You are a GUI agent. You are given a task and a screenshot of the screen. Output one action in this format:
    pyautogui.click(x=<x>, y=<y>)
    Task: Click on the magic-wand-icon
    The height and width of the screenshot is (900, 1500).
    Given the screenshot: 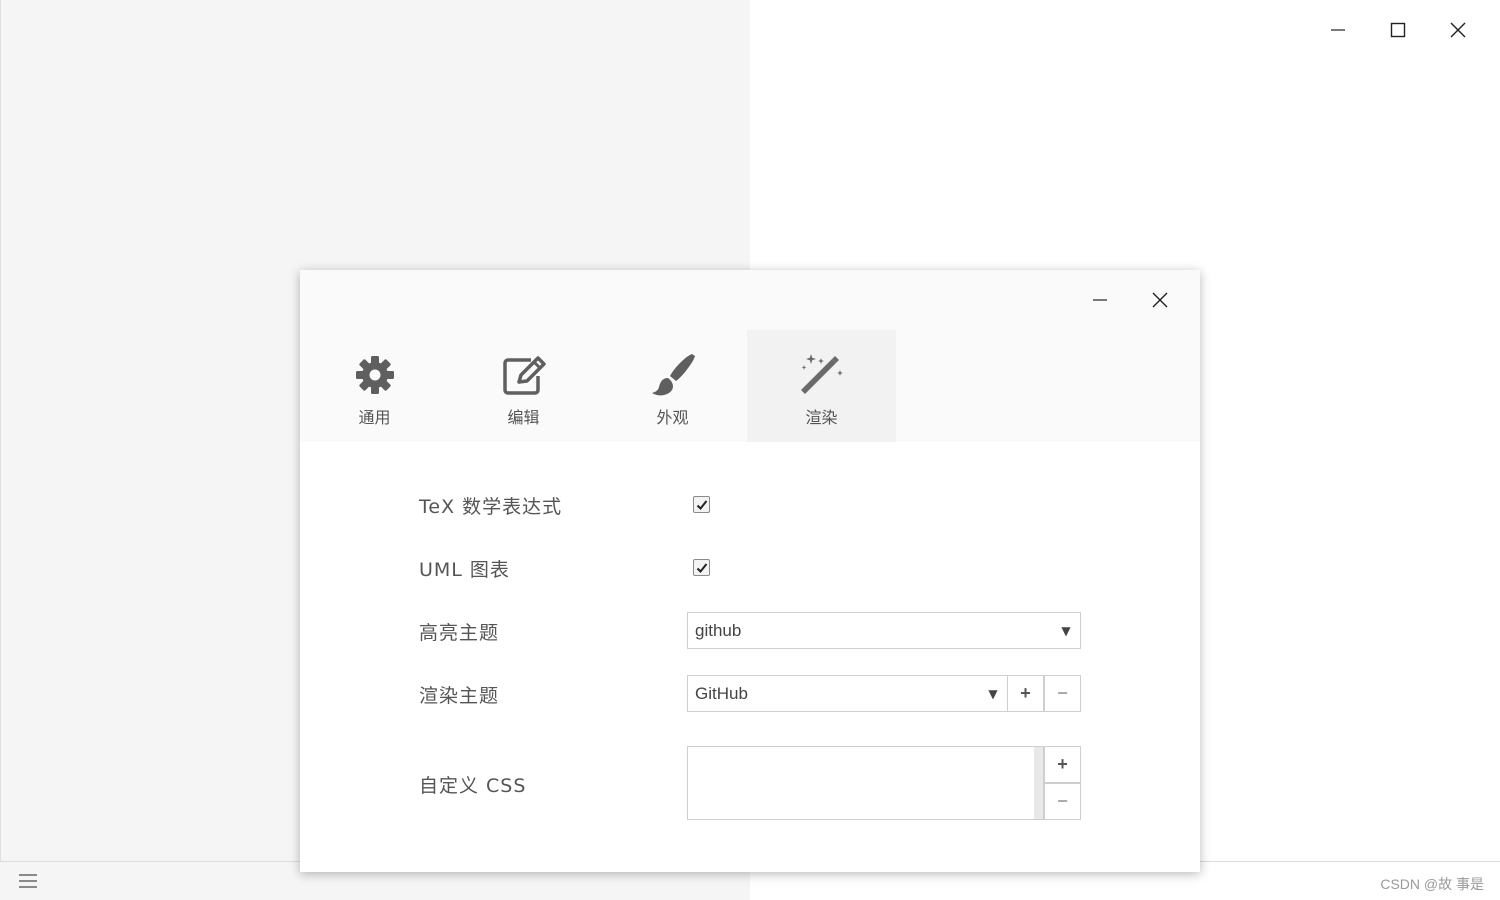 What is the action you would take?
    pyautogui.click(x=822, y=375)
    